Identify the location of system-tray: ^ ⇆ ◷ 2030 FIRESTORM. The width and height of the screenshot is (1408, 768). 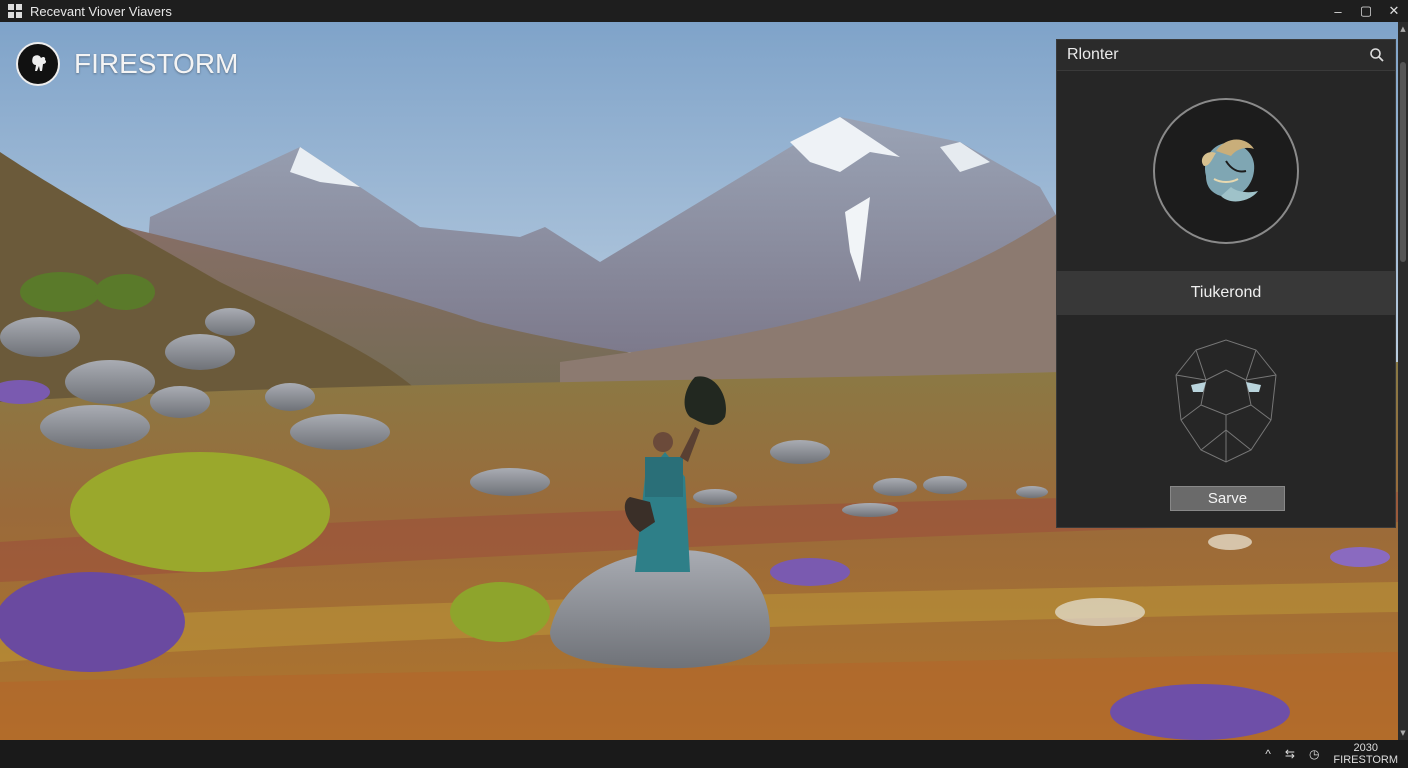
(1331, 754).